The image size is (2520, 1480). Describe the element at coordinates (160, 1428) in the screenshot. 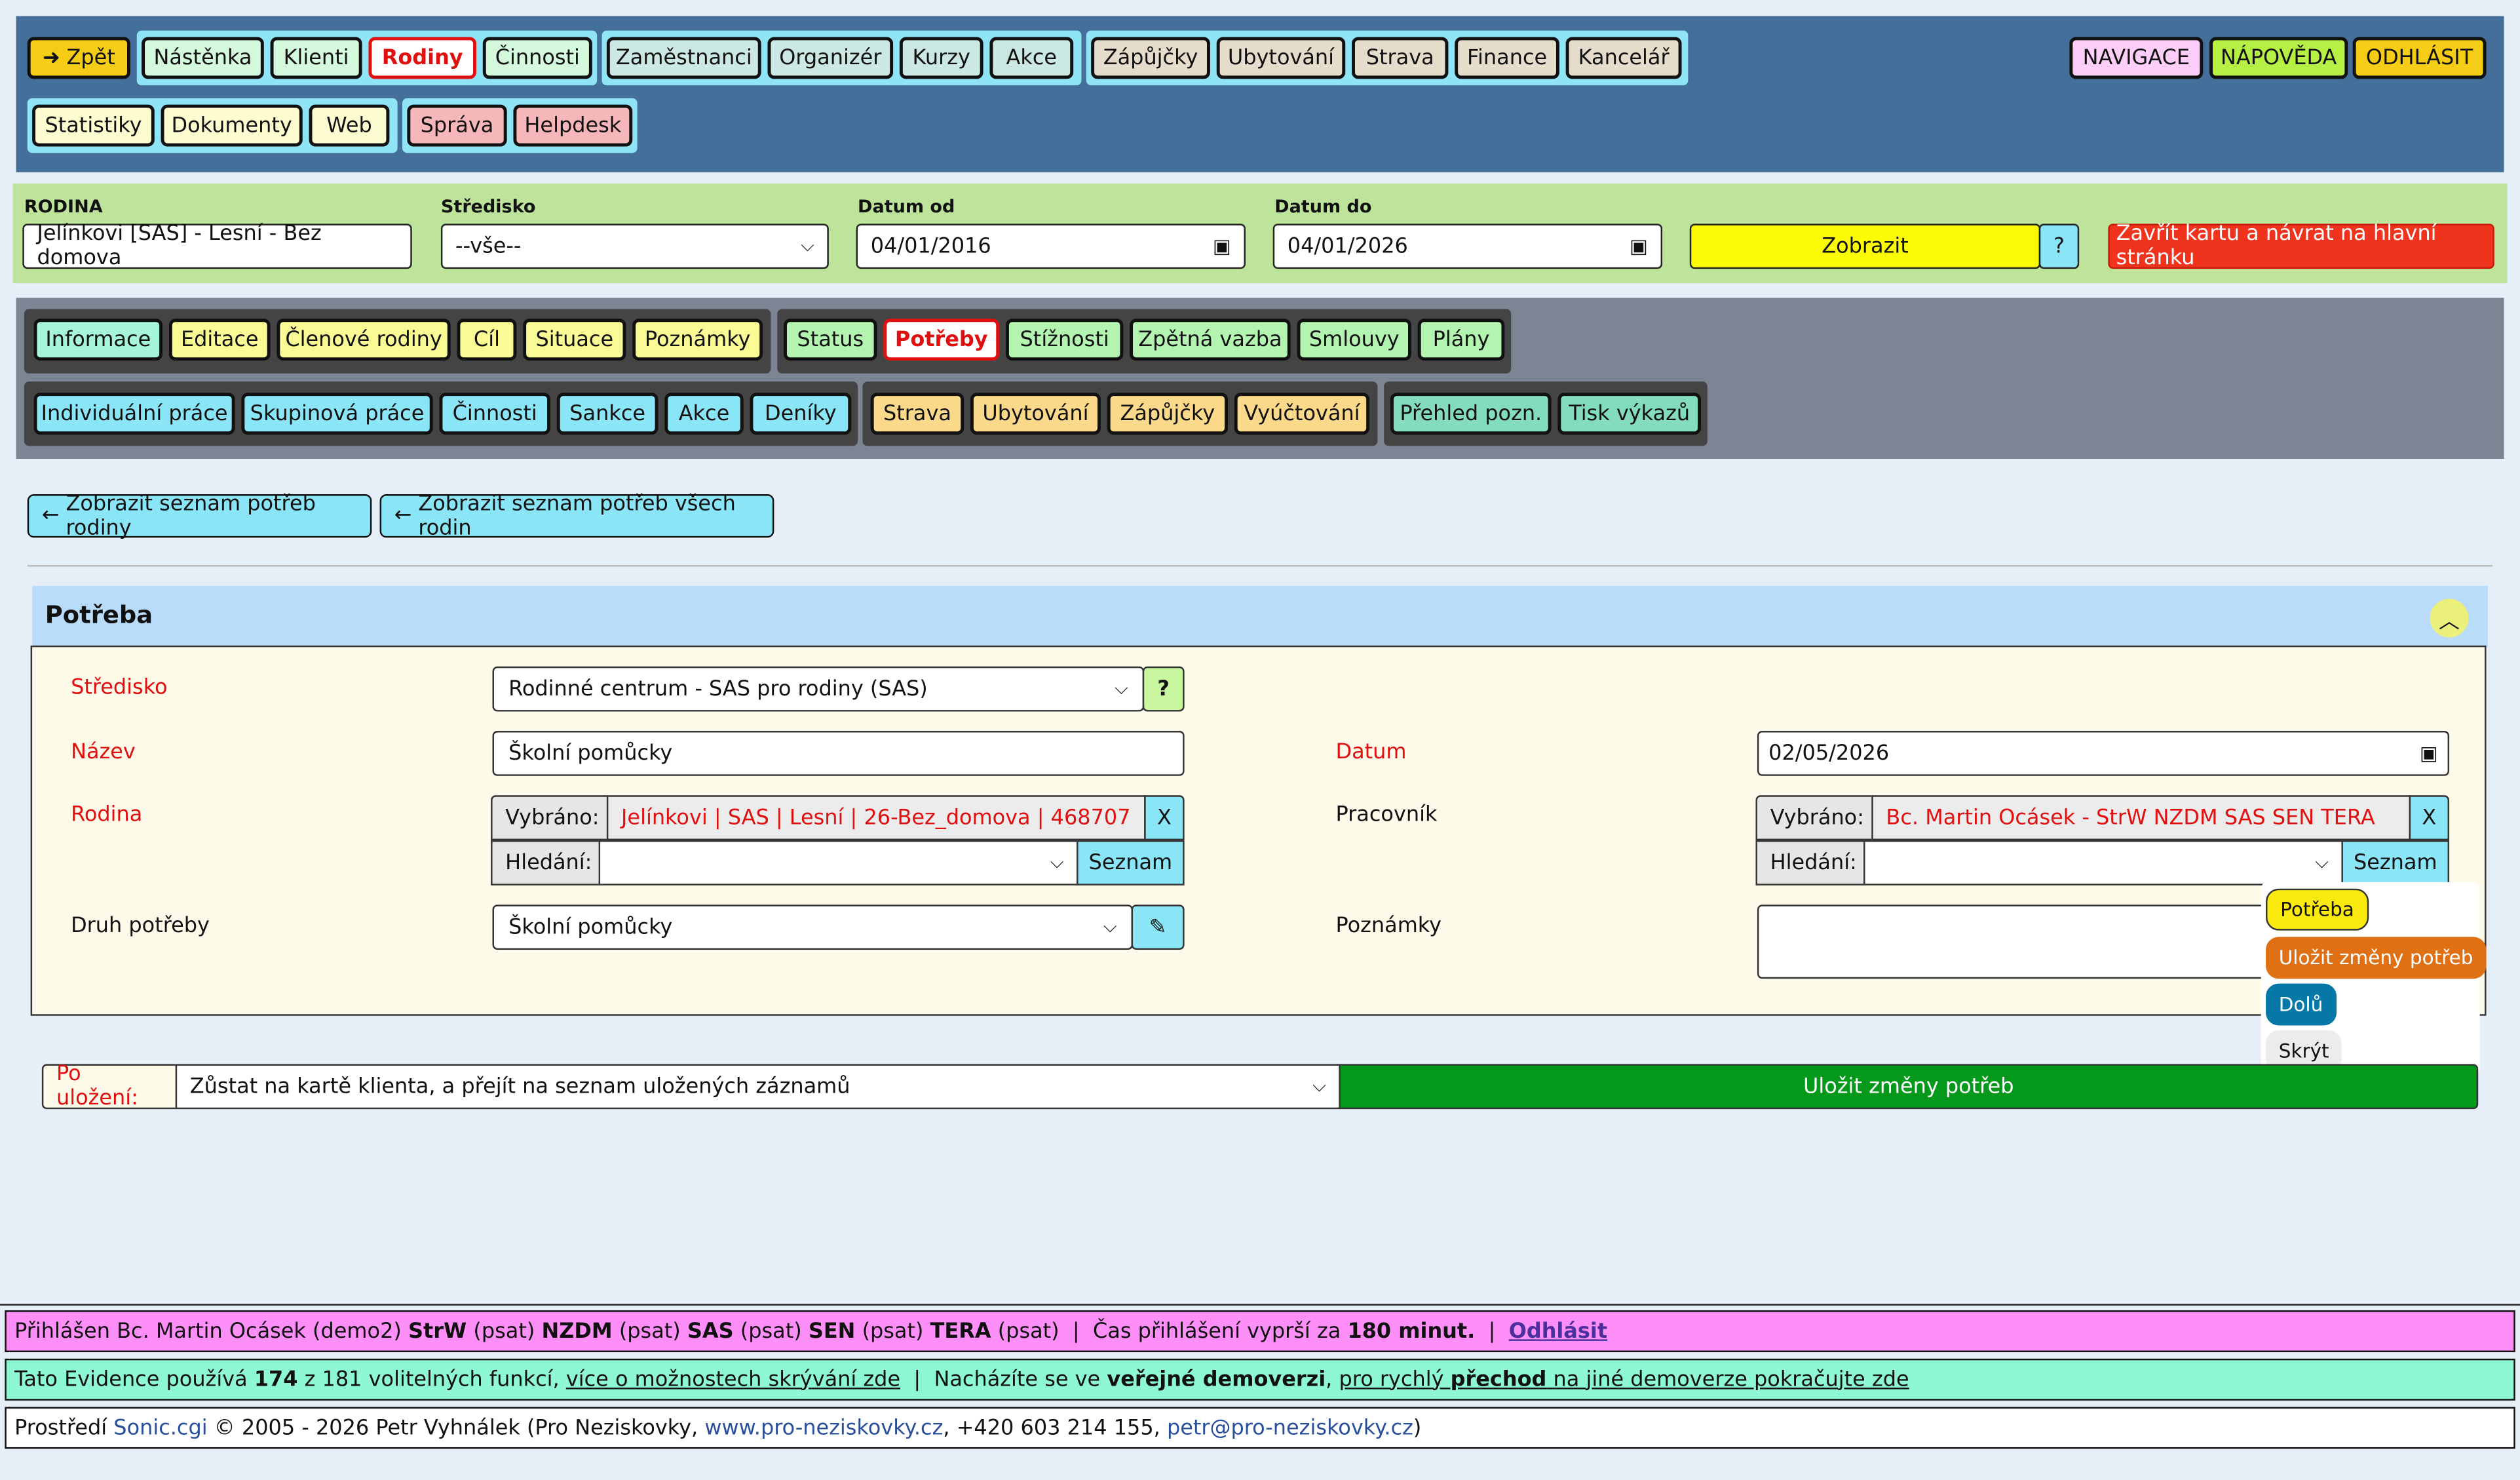

I see `sonic-link: Sonic.cgi` at that location.